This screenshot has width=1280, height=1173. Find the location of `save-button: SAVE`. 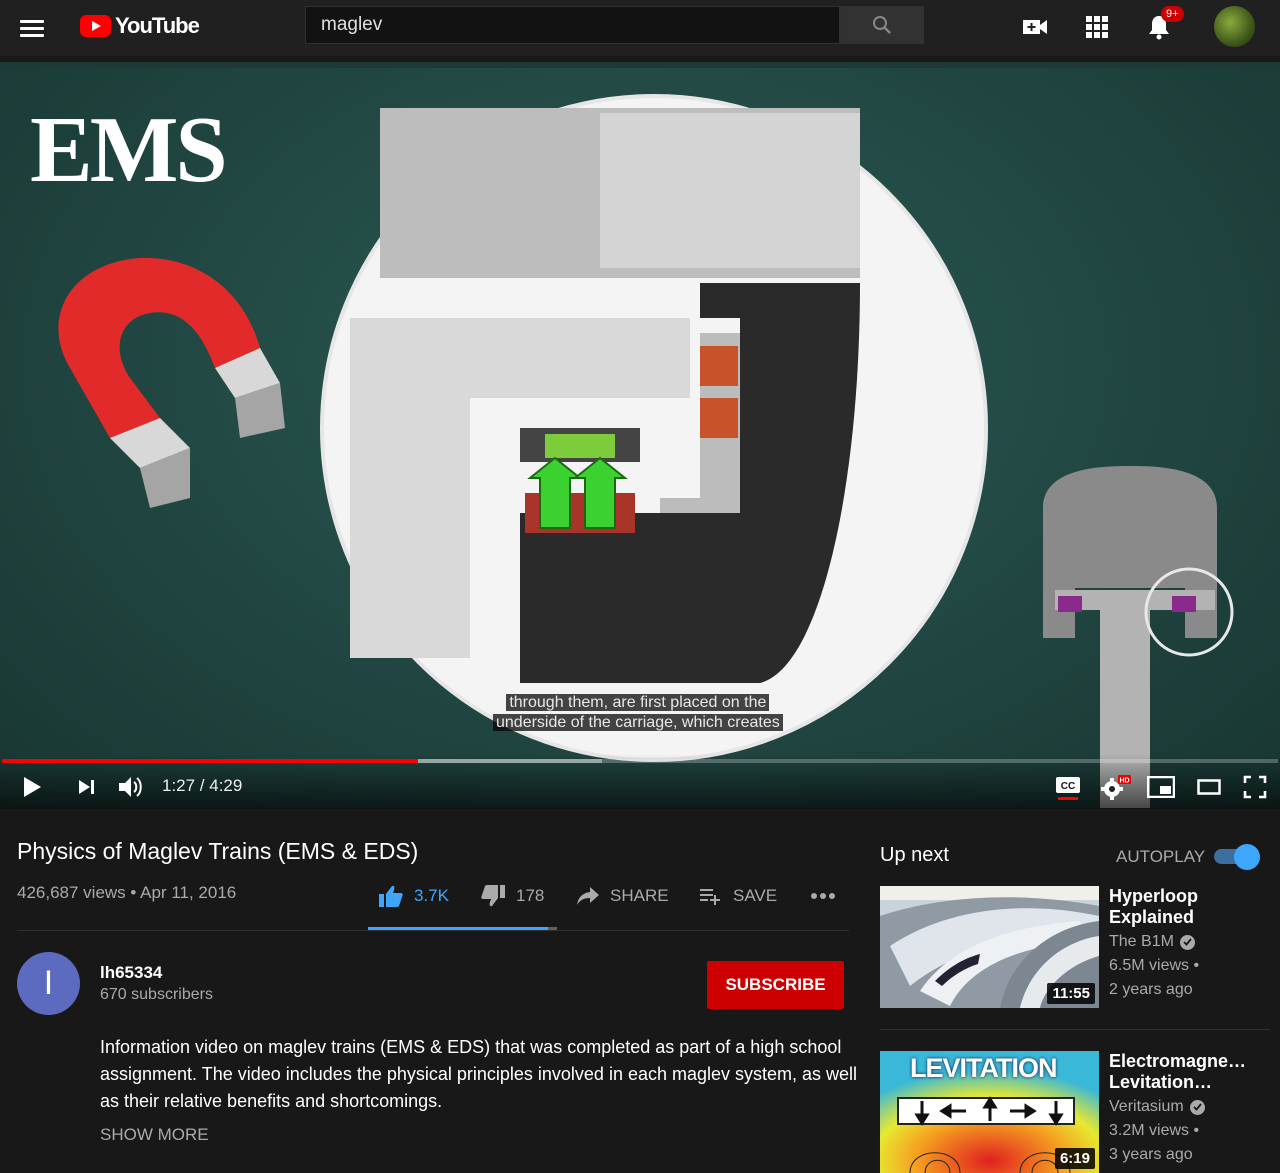

save-button: SAVE is located at coordinates (738, 896).